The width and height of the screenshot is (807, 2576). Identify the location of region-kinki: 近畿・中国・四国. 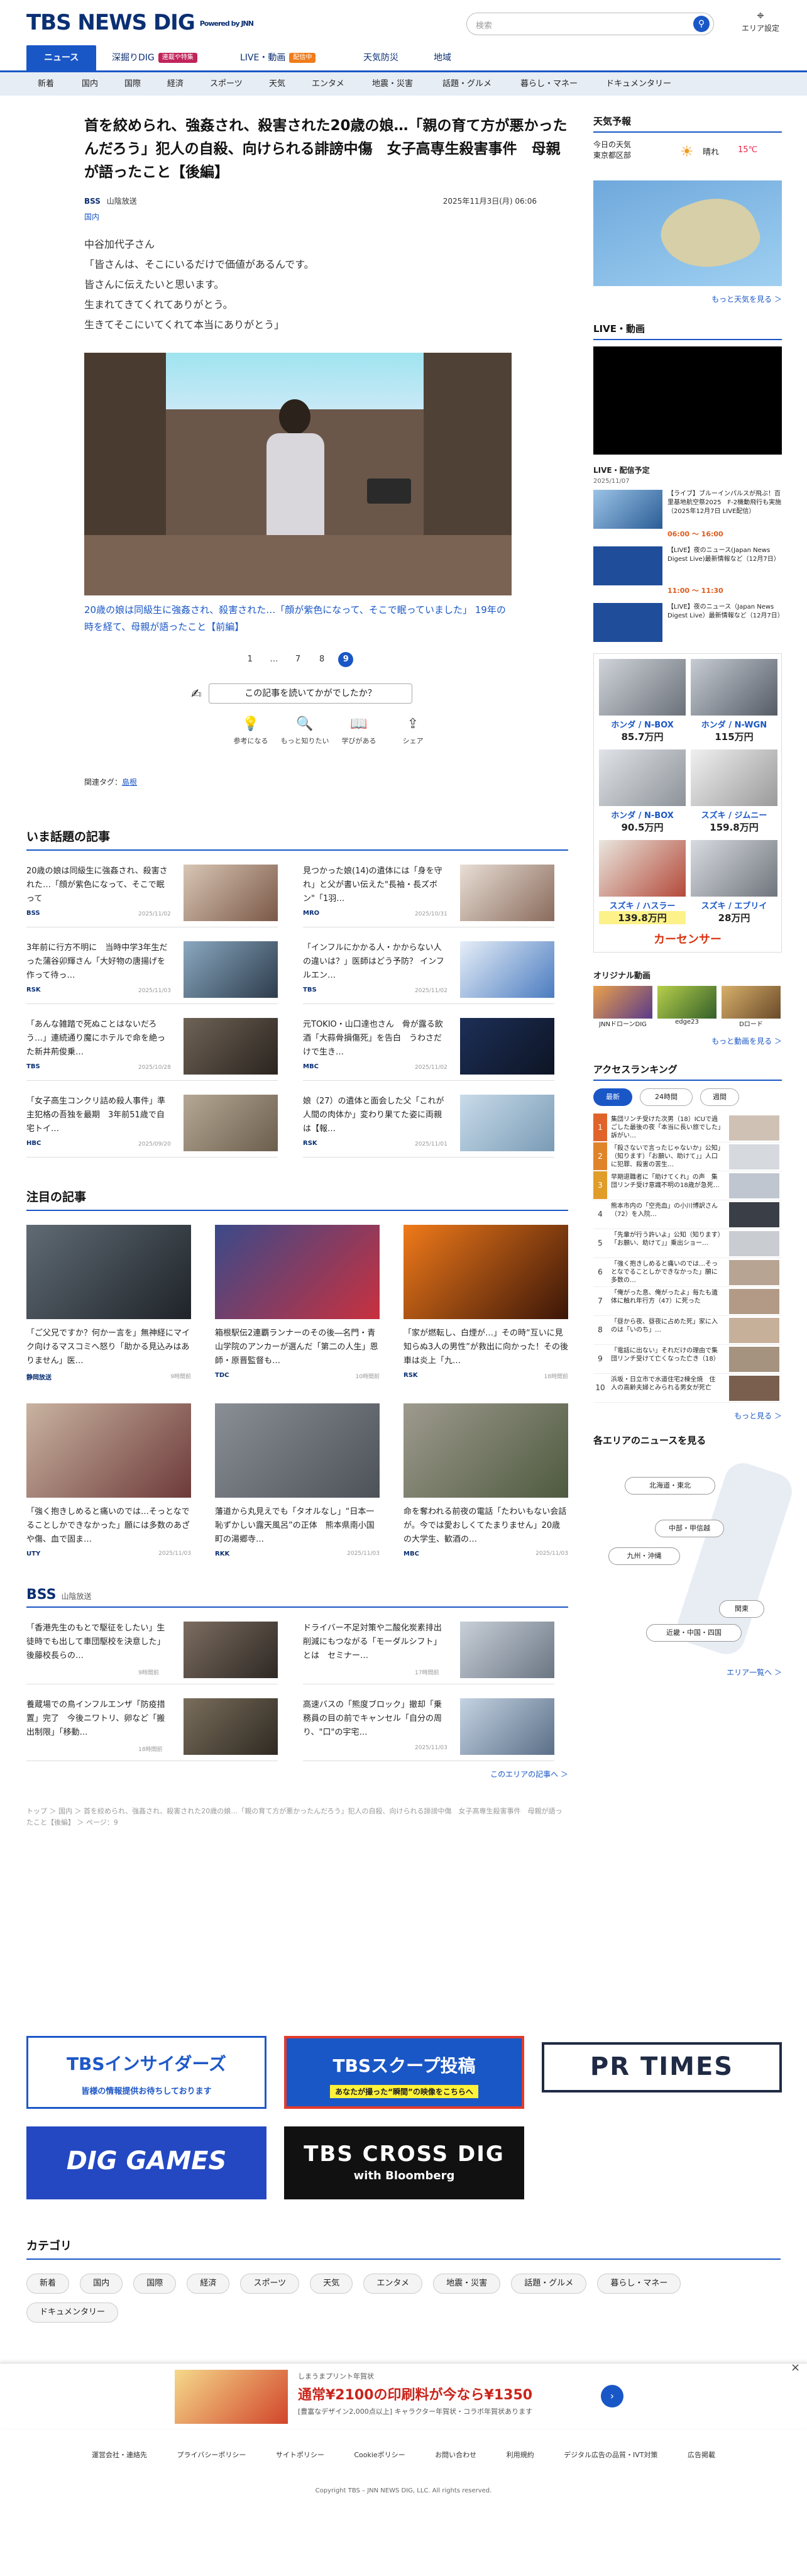
(694, 1633).